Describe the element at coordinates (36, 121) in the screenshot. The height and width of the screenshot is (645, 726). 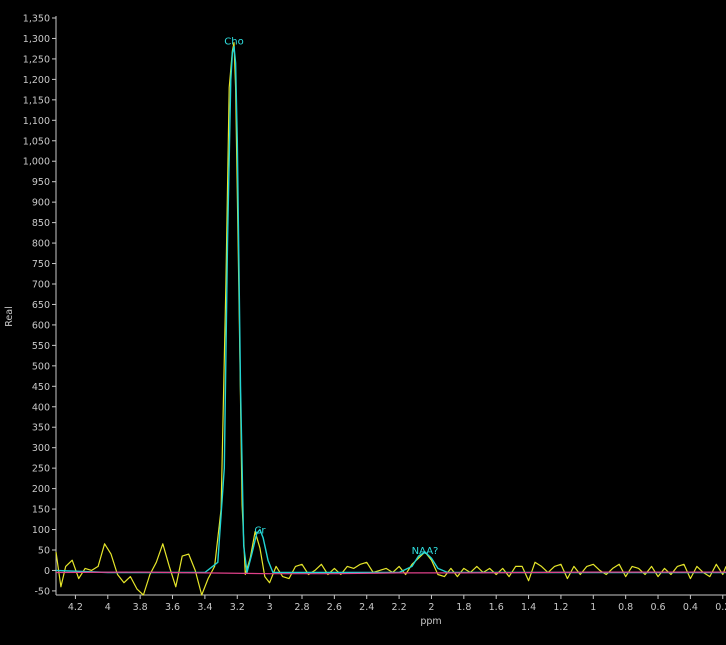
I see `y-tick-label: 1,100` at that location.